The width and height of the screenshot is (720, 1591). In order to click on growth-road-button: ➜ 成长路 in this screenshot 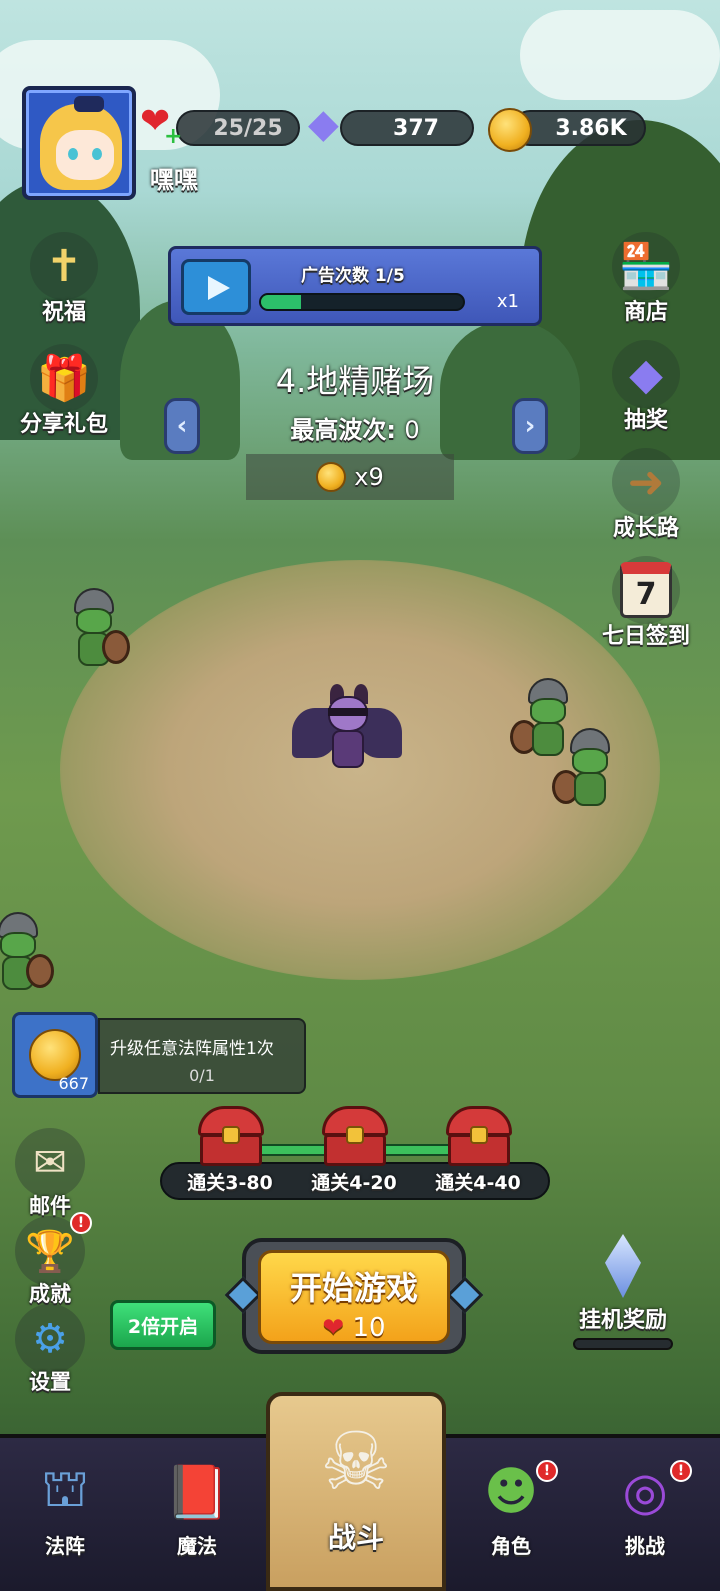, I will do `click(646, 495)`.